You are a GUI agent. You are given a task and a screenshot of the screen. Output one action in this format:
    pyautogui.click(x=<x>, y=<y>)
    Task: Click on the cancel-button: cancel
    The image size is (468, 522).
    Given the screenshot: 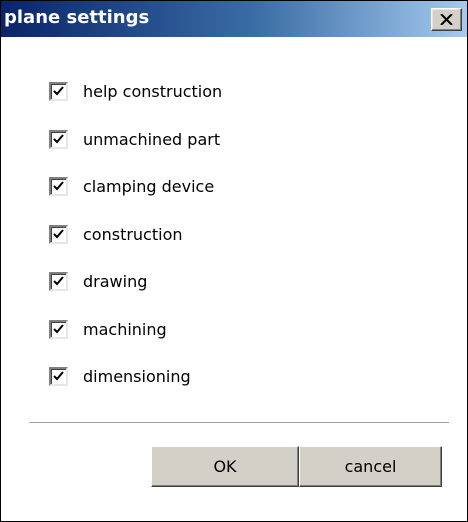 What is the action you would take?
    pyautogui.click(x=370, y=466)
    